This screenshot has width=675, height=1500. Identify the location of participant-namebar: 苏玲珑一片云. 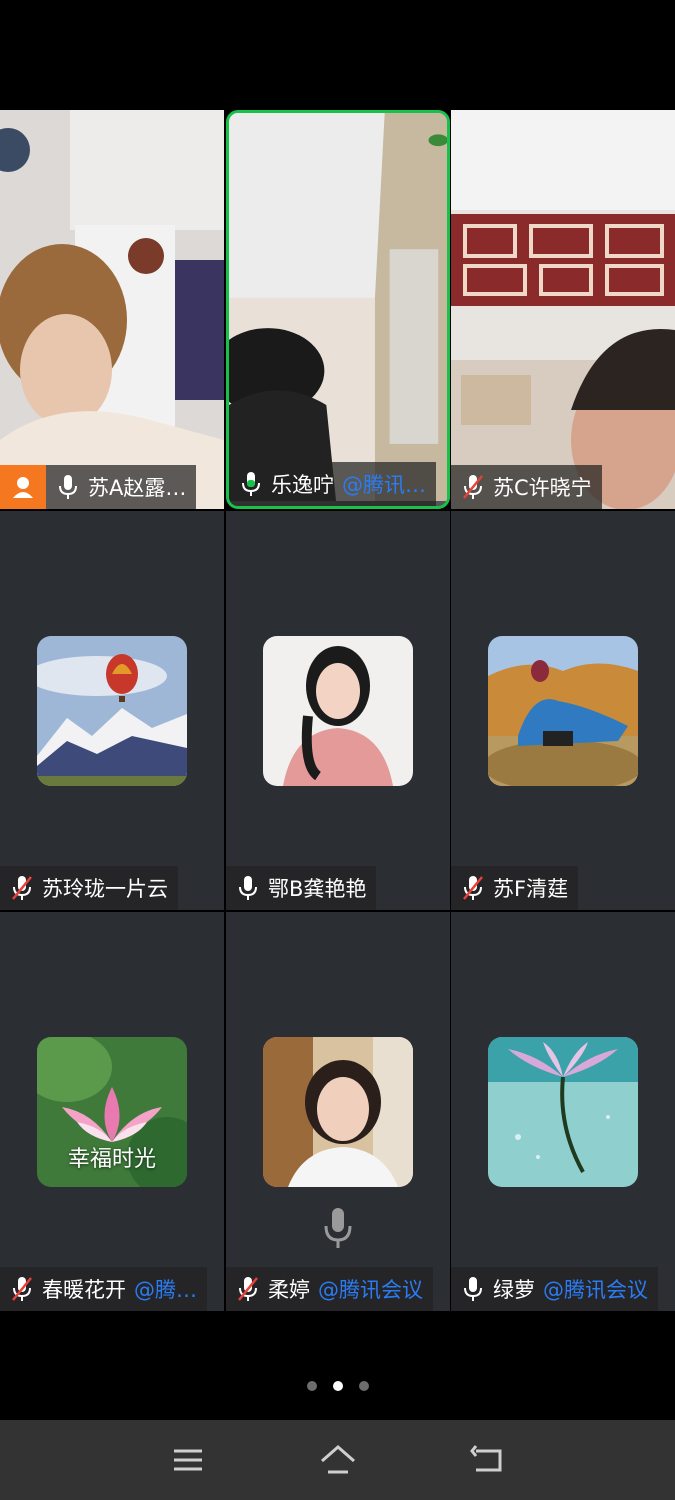
(89, 888).